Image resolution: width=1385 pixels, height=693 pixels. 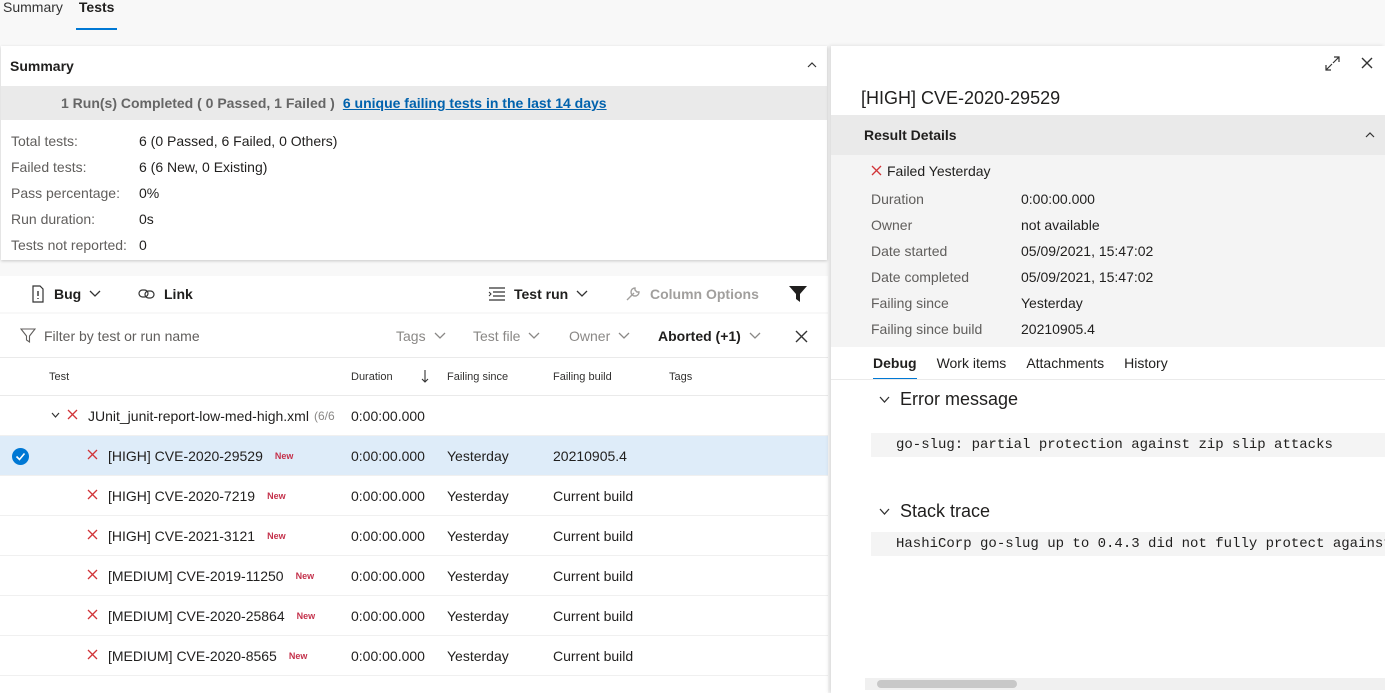 What do you see at coordinates (947, 684) in the screenshot?
I see `scrollbar-thumb` at bounding box center [947, 684].